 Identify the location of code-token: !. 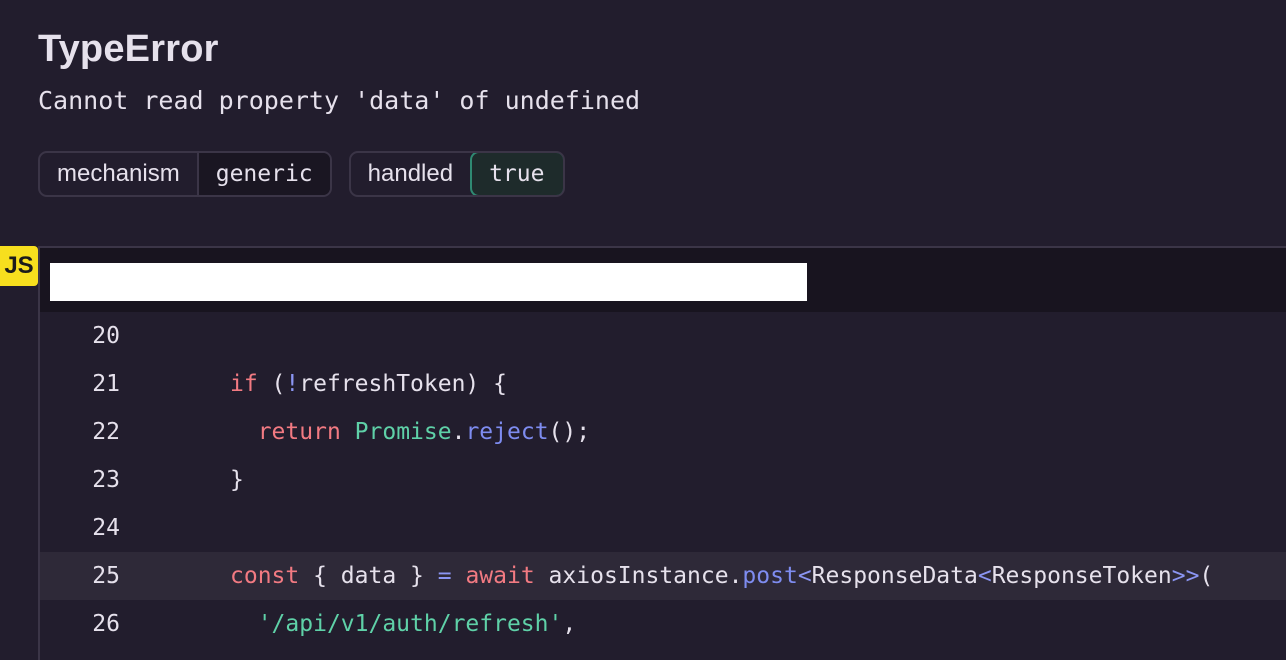
(292, 384).